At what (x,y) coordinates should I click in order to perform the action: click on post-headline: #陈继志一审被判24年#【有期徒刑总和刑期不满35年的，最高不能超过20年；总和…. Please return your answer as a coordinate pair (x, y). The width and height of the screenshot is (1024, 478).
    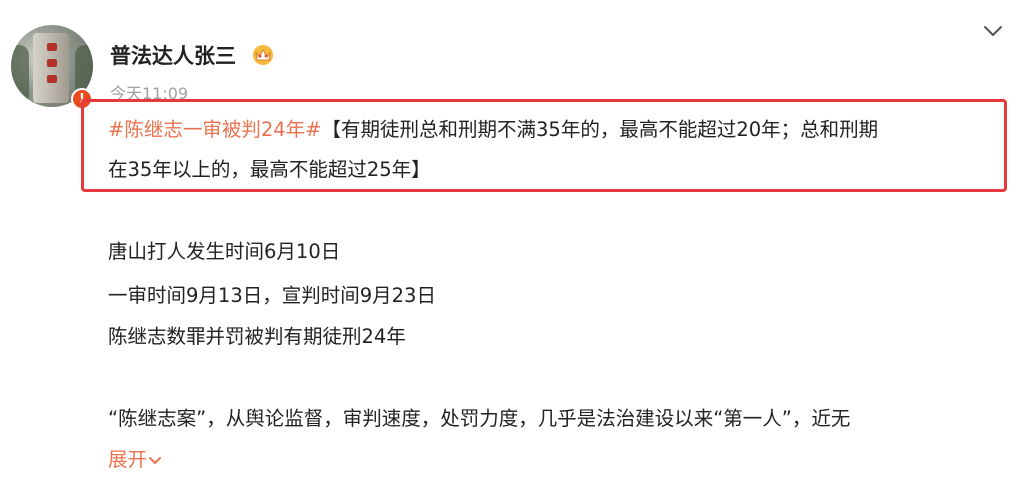
    Looking at the image, I should click on (493, 130).